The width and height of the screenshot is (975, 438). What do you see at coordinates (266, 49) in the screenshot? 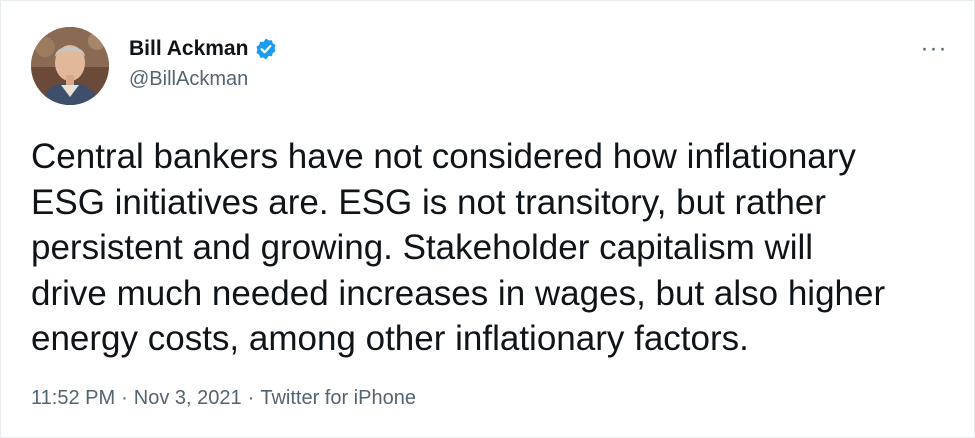
I see `verified-badge-icon` at bounding box center [266, 49].